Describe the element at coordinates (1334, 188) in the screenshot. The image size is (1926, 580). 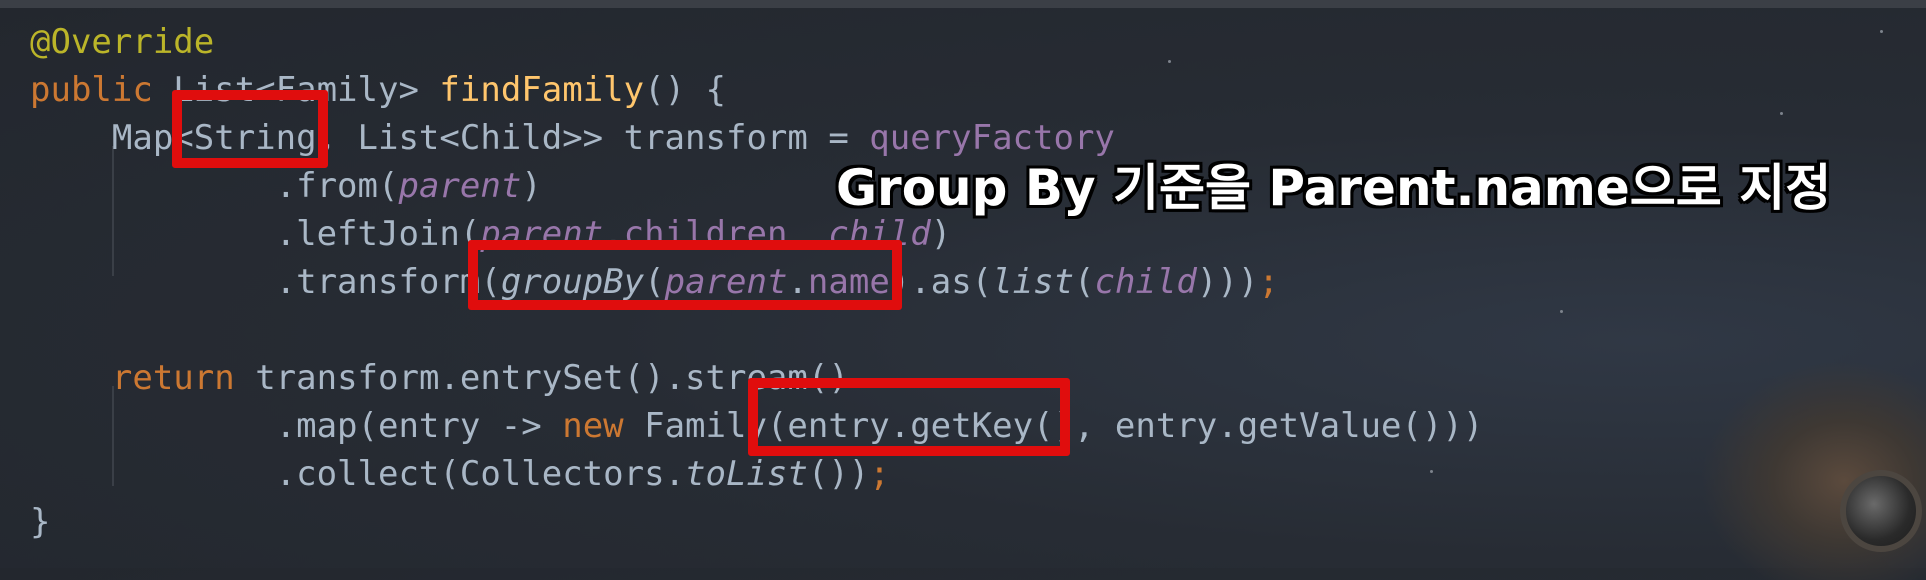
I see `annotation-caption: Group By 기준을 Parent.name으로 지정` at that location.